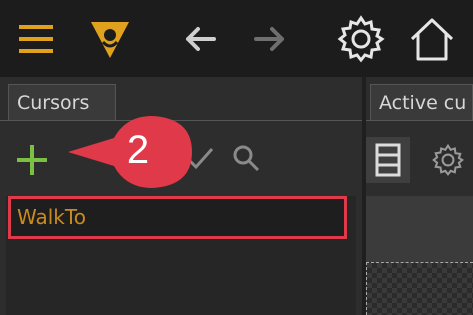 The width and height of the screenshot is (473, 315). What do you see at coordinates (388, 160) in the screenshot?
I see `film-icon` at bounding box center [388, 160].